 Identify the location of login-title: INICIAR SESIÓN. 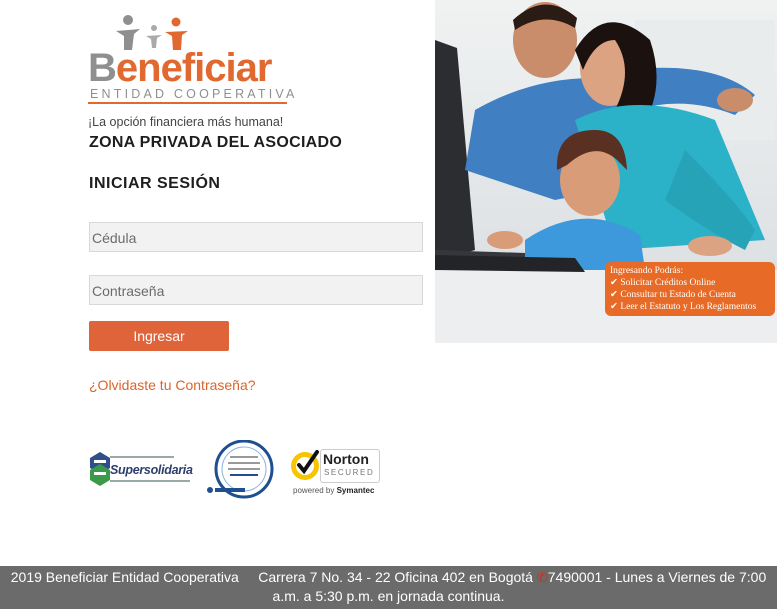
(155, 183).